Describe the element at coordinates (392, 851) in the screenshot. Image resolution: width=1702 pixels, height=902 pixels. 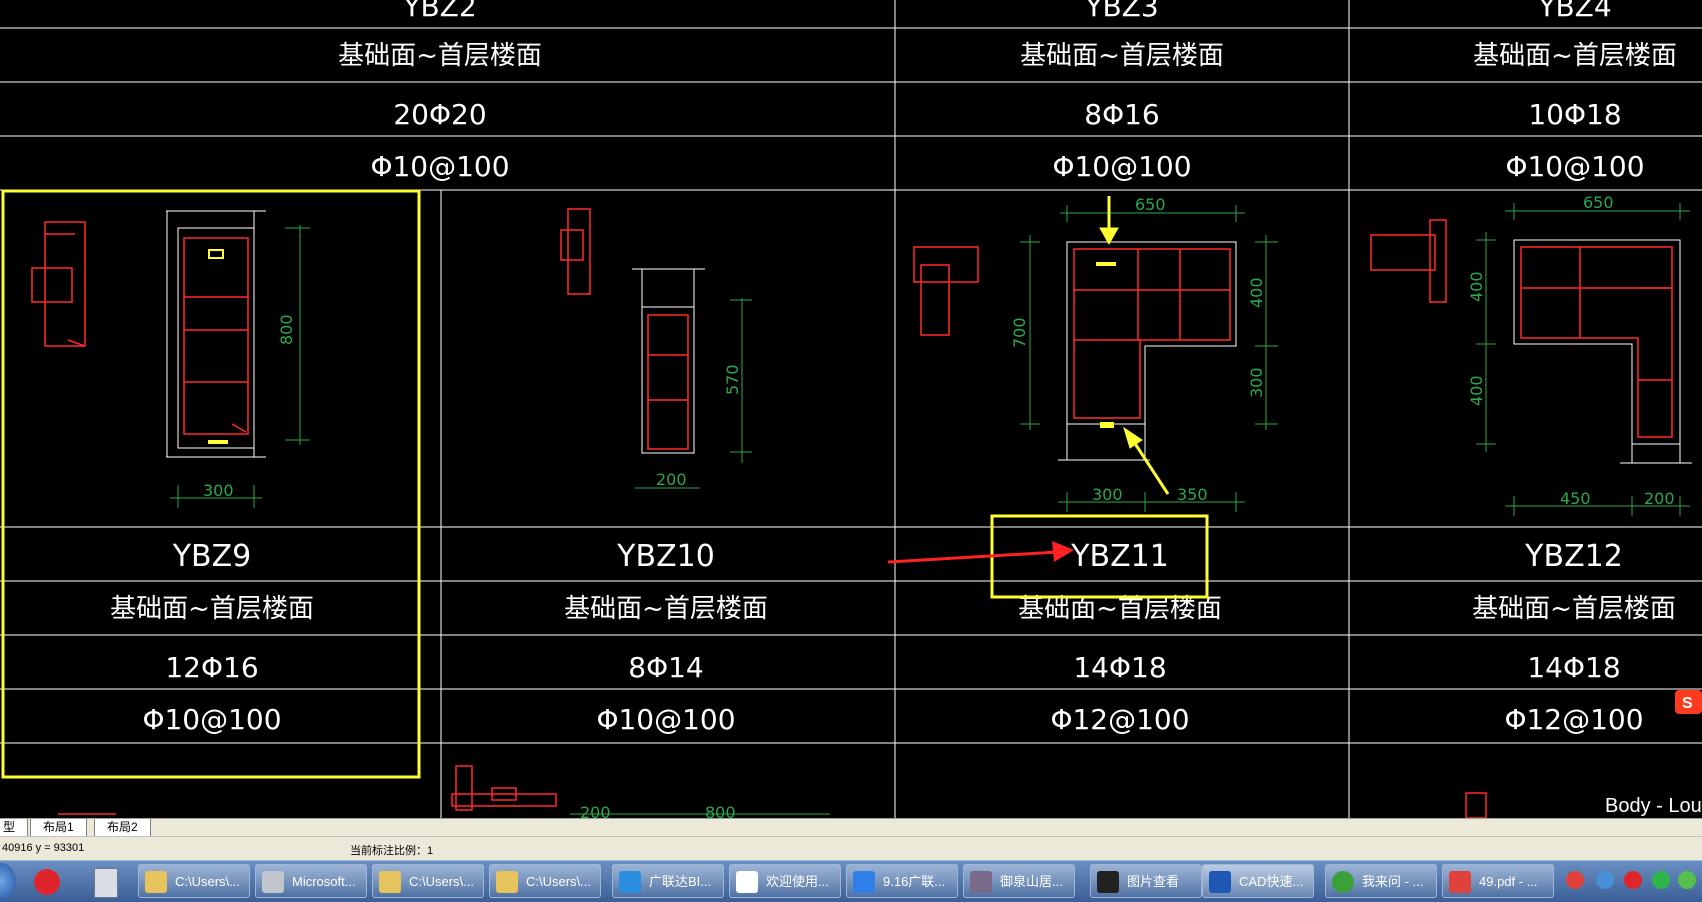
I see `annotation-scale: 当前标注比例：1` at that location.